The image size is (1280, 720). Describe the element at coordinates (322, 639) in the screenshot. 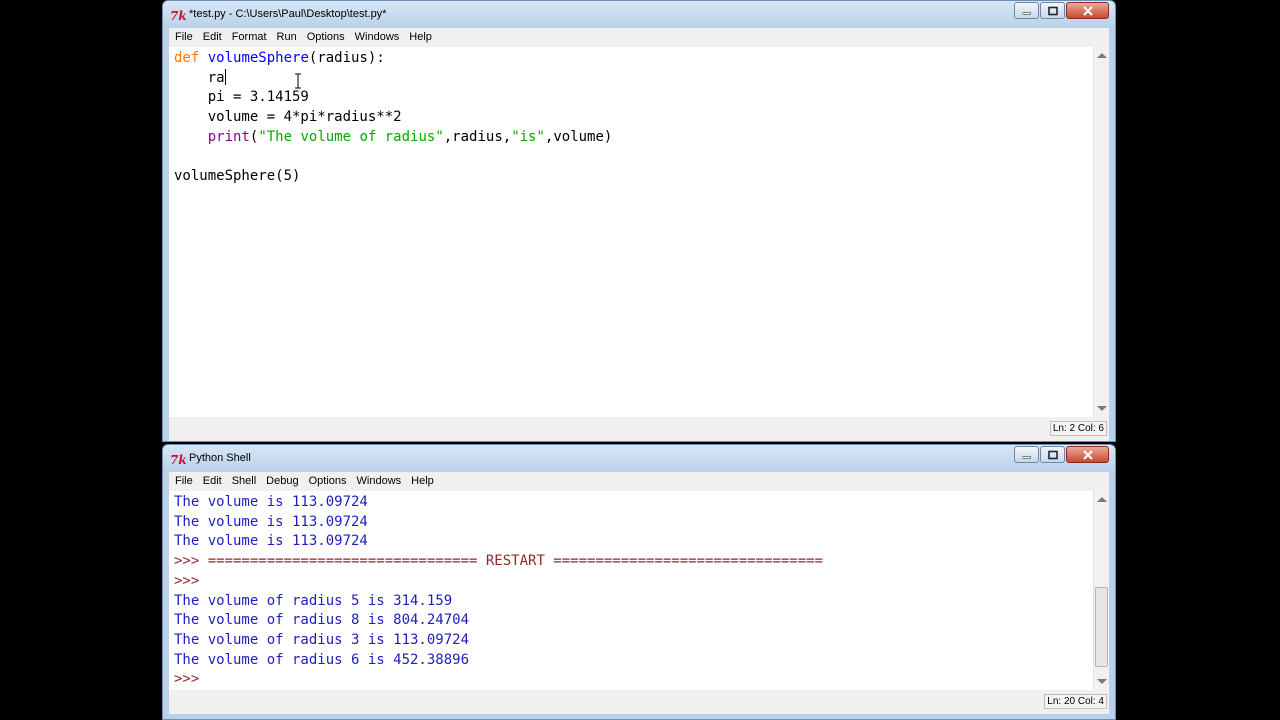

I see `output-line: The volume of radius 3 is 113.09724` at that location.